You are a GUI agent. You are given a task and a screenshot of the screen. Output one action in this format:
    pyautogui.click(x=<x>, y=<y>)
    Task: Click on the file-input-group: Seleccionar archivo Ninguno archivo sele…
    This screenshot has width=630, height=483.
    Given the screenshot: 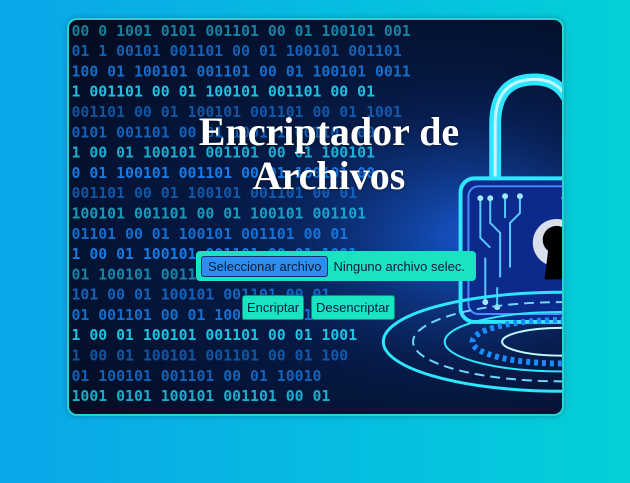 What is the action you would take?
    pyautogui.click(x=336, y=266)
    